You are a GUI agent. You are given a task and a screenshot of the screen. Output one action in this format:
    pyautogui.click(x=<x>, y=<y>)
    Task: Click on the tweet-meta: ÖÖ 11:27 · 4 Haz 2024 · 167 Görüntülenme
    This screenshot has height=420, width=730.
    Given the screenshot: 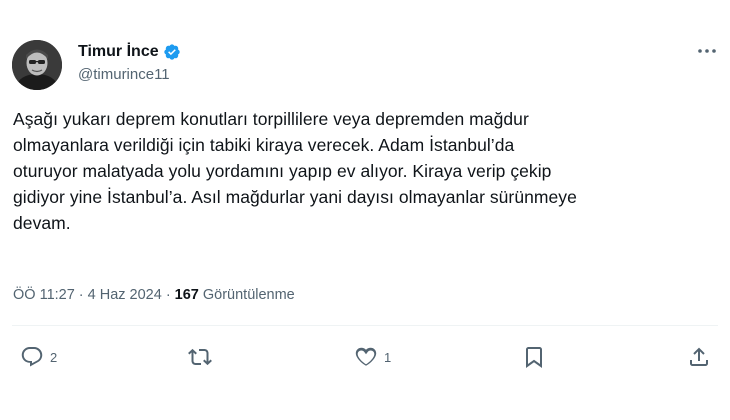 What is the action you would take?
    pyautogui.click(x=154, y=295)
    